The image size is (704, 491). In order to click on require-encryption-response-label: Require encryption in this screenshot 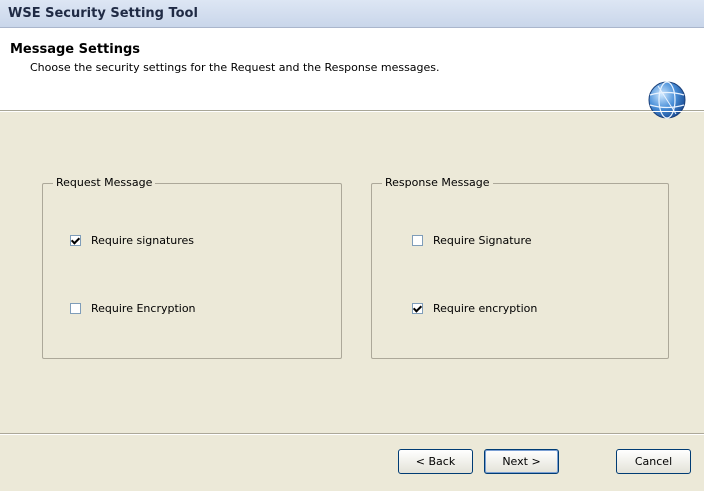, I will do `click(485, 308)`.